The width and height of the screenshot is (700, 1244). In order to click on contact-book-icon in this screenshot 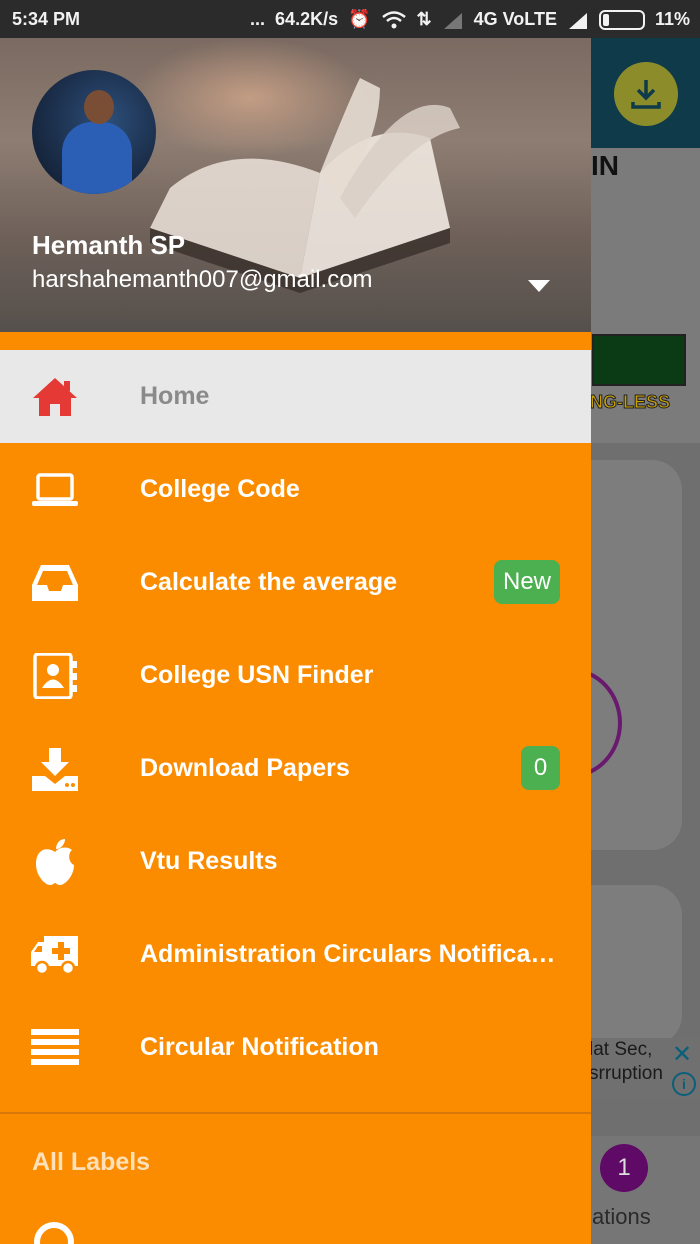, I will do `click(55, 676)`.